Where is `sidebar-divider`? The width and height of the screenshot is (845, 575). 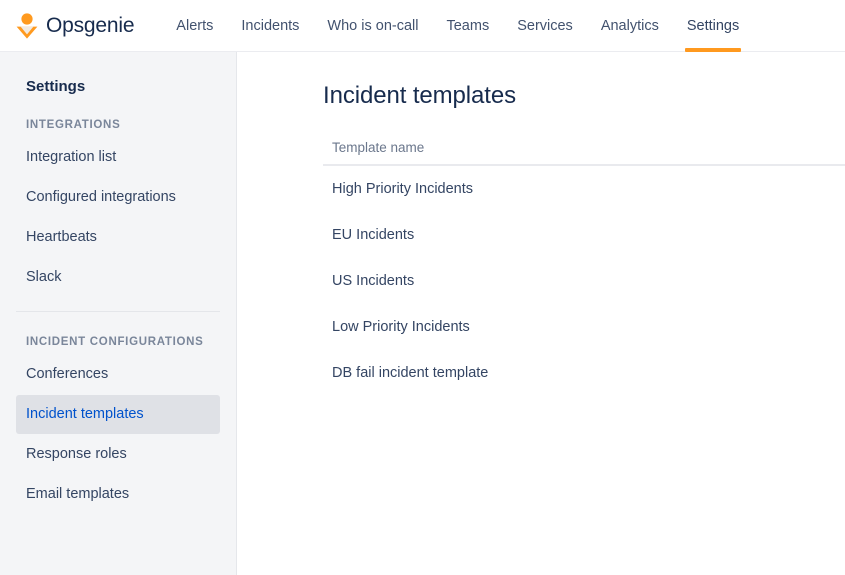
sidebar-divider is located at coordinates (118, 311).